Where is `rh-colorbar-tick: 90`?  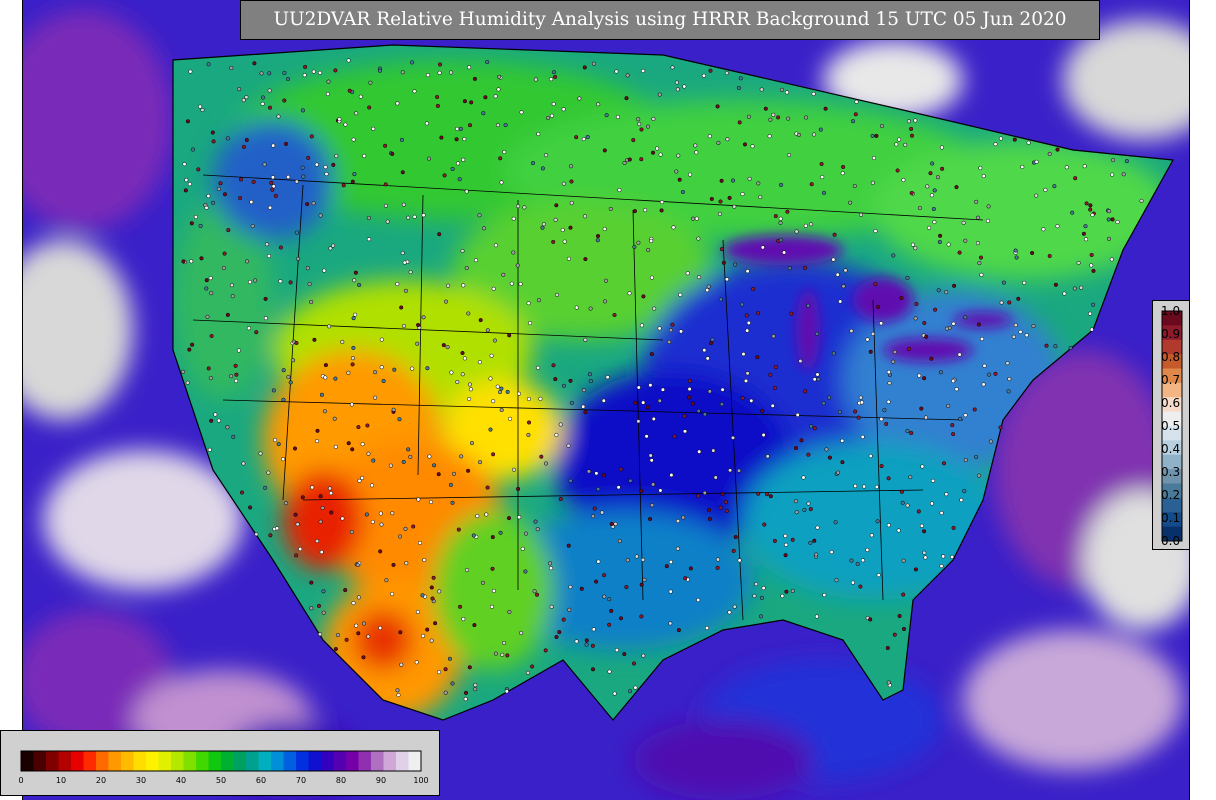 rh-colorbar-tick: 90 is located at coordinates (381, 780).